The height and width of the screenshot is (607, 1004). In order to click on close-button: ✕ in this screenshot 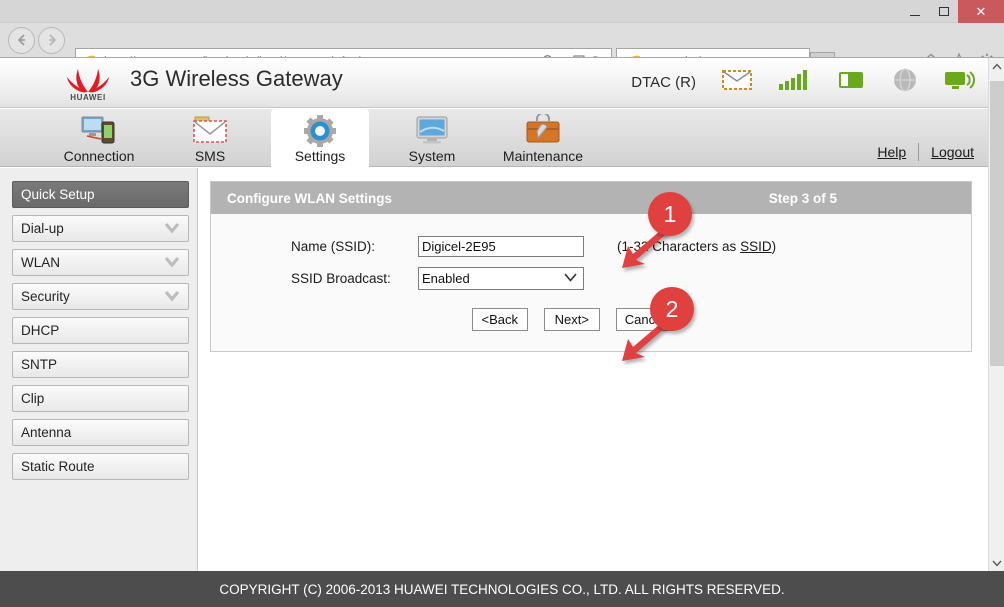, I will do `click(981, 11)`.